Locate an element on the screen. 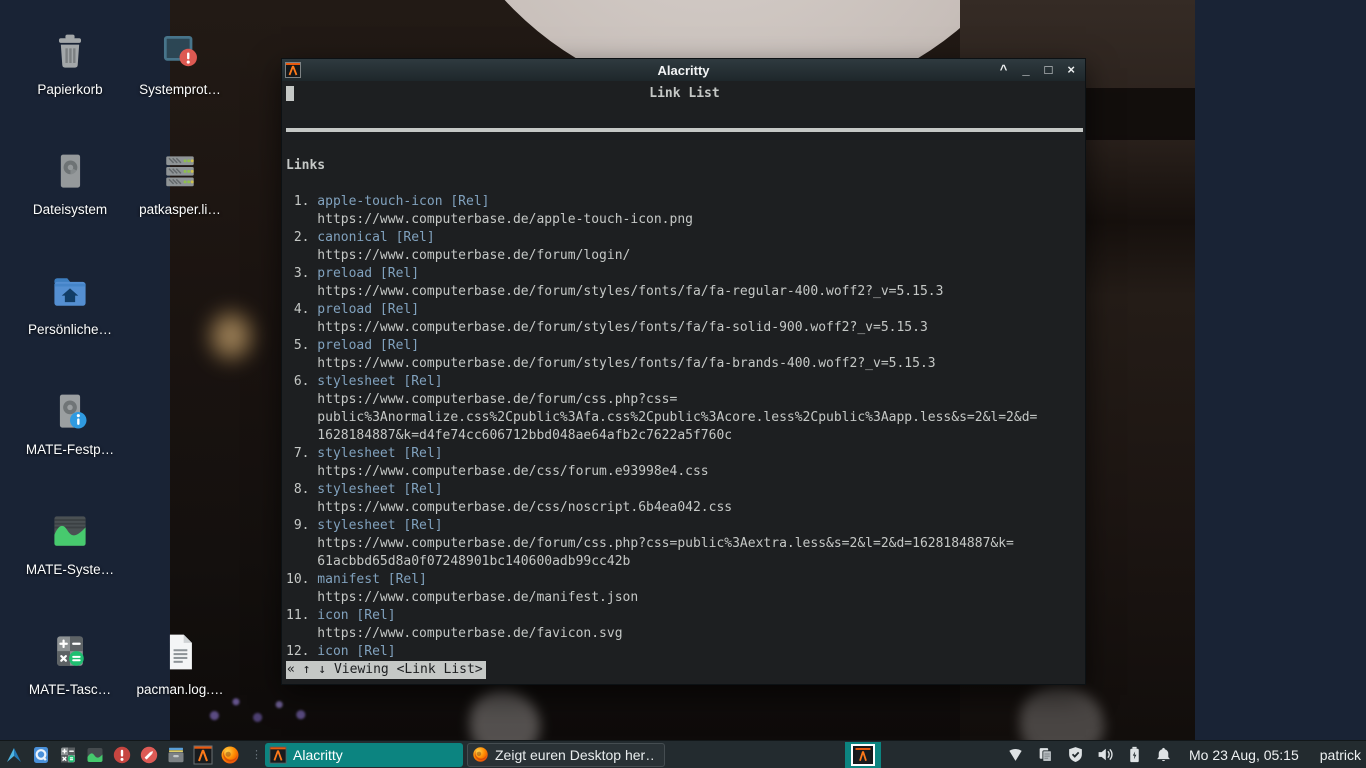  link-number: 3. is located at coordinates (301, 273).